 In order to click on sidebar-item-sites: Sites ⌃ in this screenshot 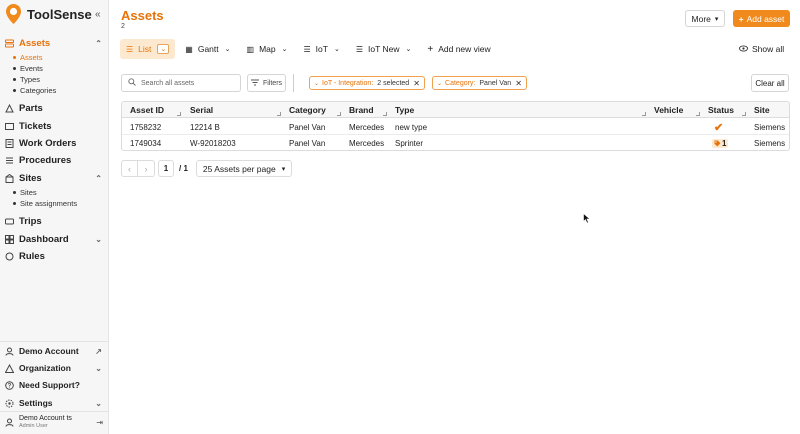, I will do `click(54, 178)`.